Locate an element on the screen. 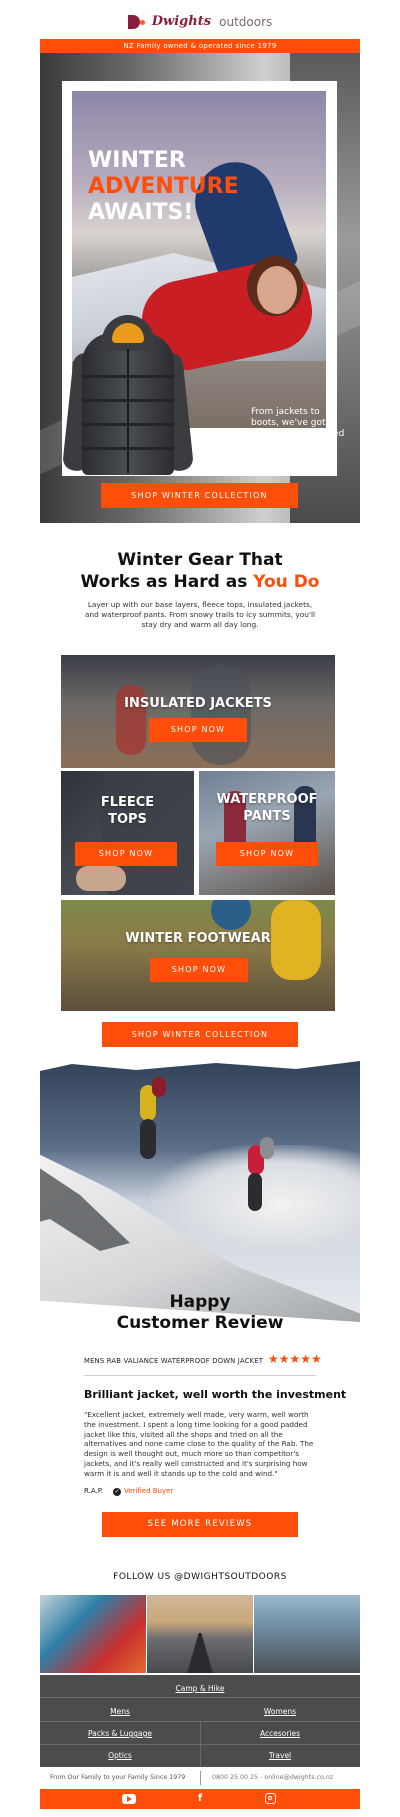 The height and width of the screenshot is (1817, 400). instagram-gallery is located at coordinates (200, 1634).